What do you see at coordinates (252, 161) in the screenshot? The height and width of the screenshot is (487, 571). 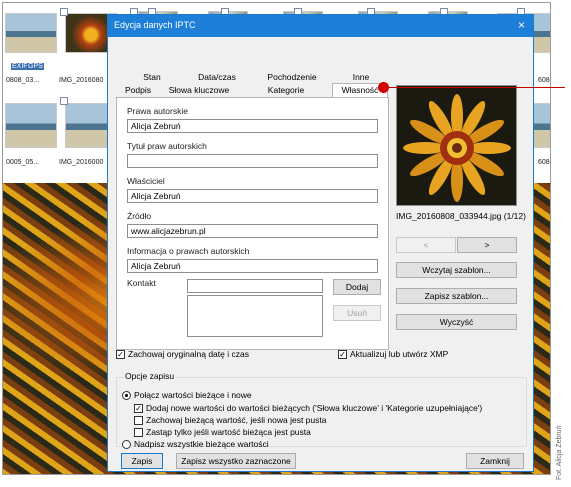 I see `copyright-title-field` at bounding box center [252, 161].